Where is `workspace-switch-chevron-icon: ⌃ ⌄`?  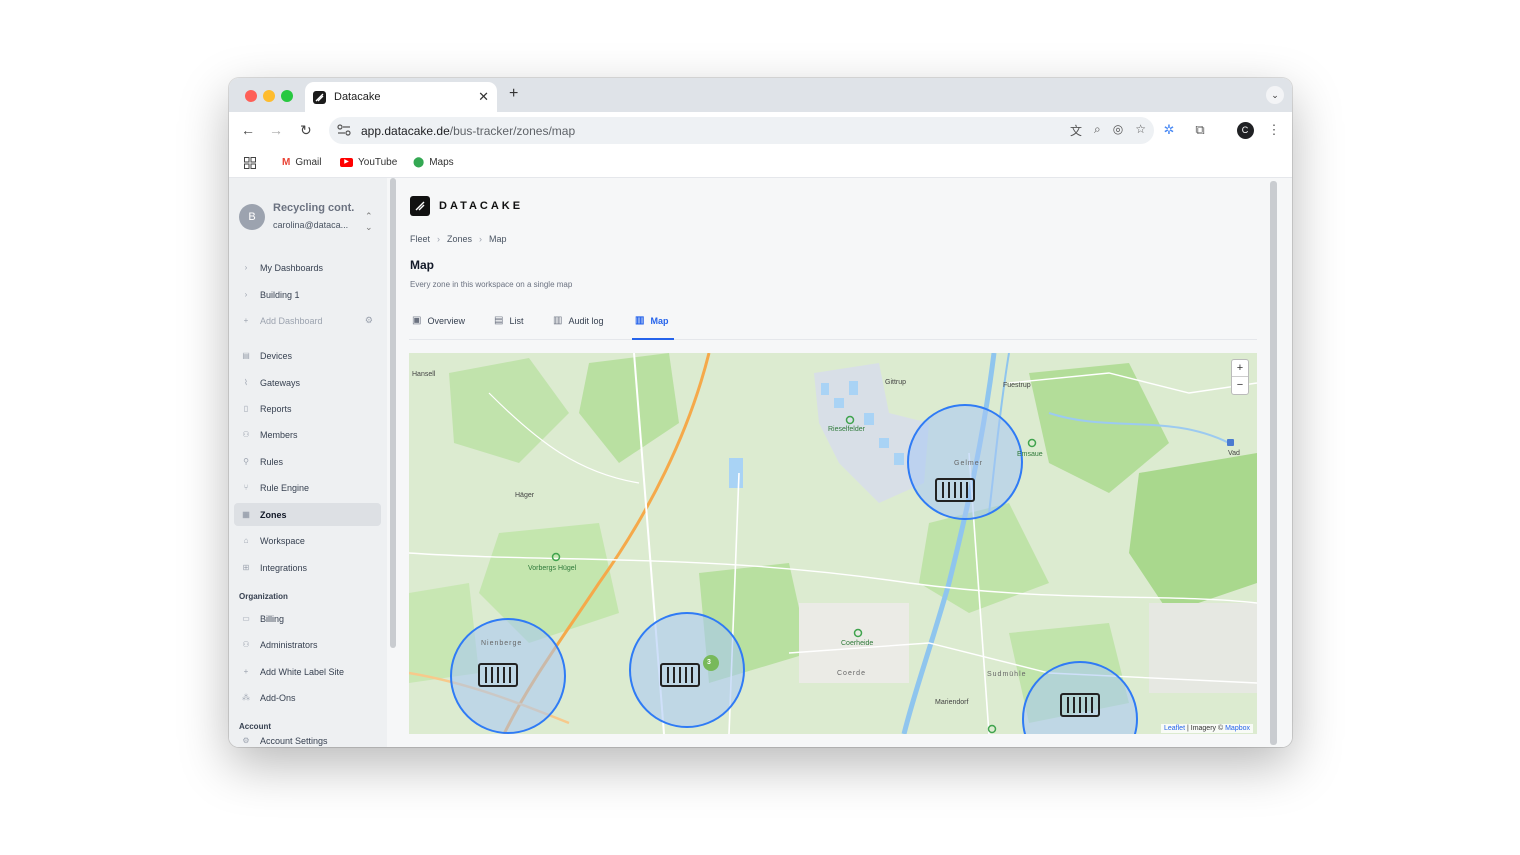
workspace-switch-chevron-icon: ⌃ ⌄ is located at coordinates (369, 222).